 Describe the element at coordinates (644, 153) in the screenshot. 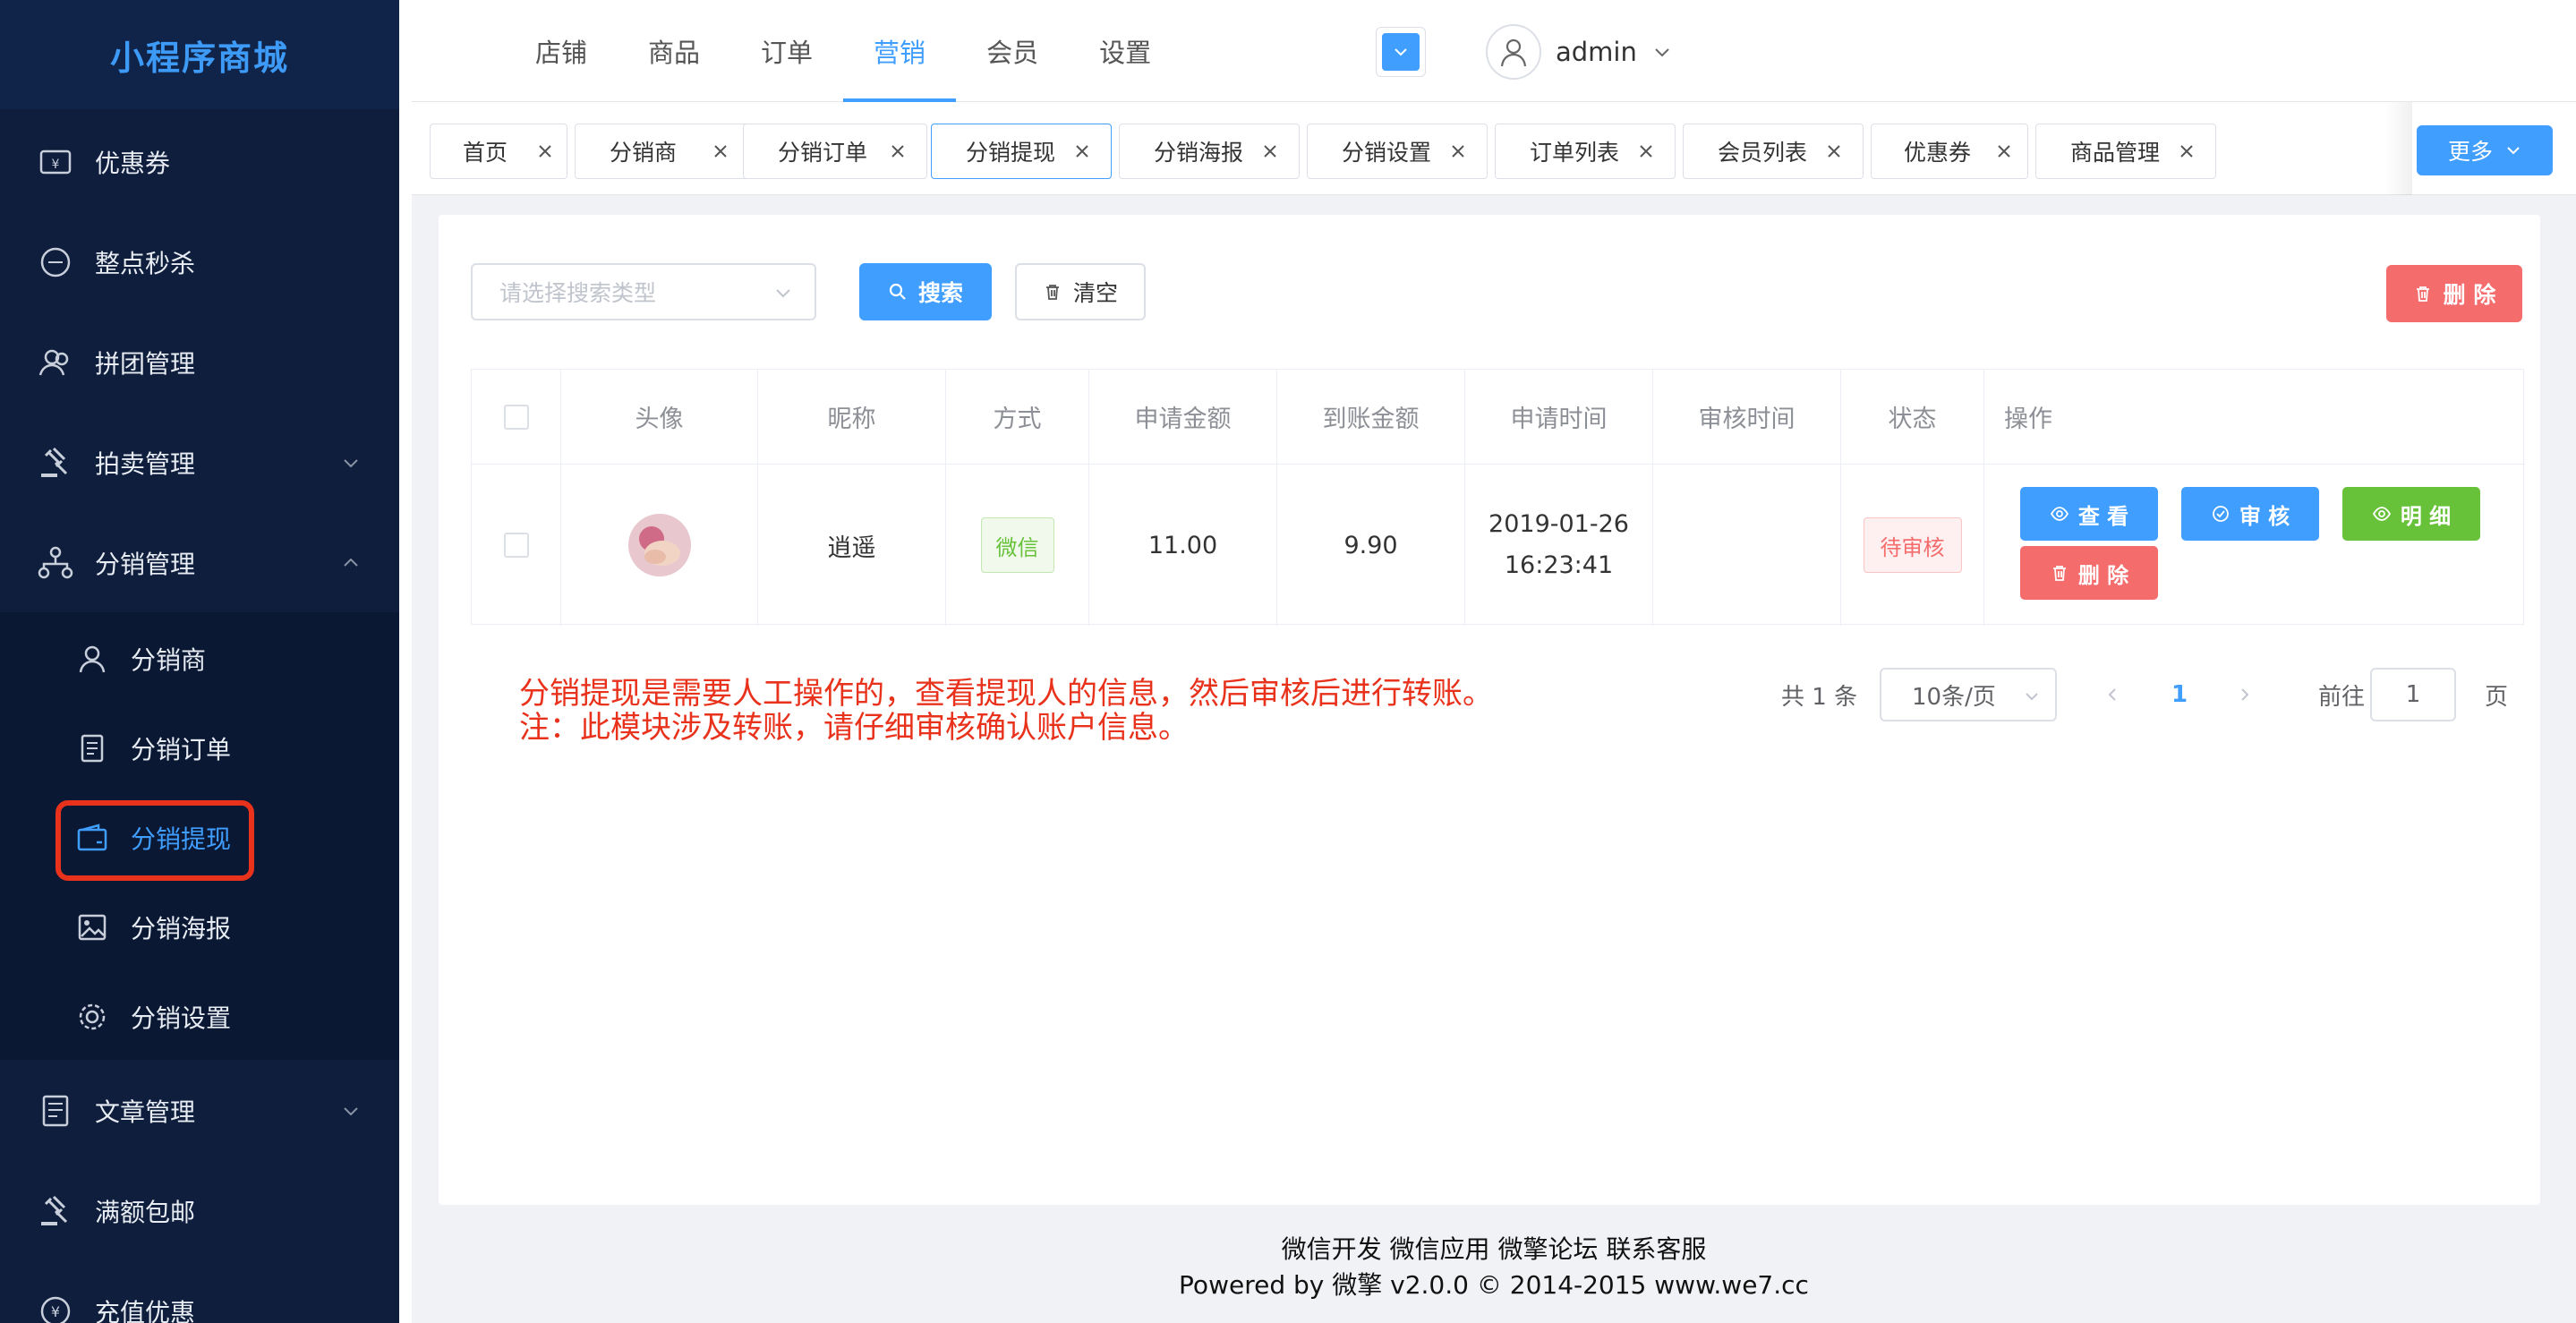

I see `tag-label: 分销商` at that location.